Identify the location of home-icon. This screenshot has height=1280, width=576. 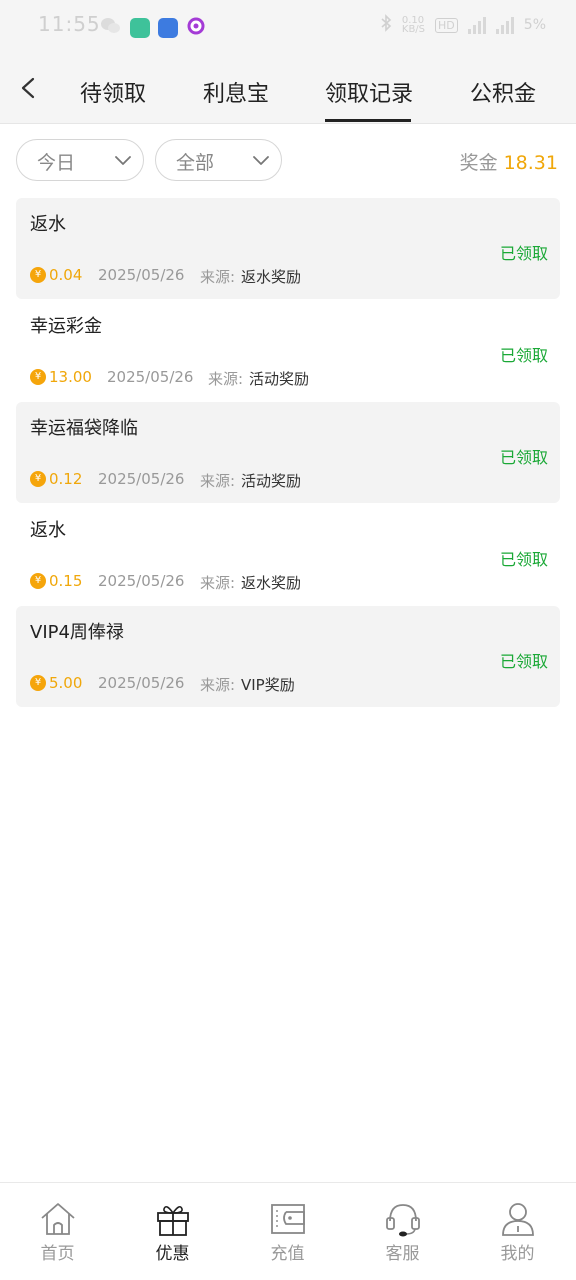
(58, 1219).